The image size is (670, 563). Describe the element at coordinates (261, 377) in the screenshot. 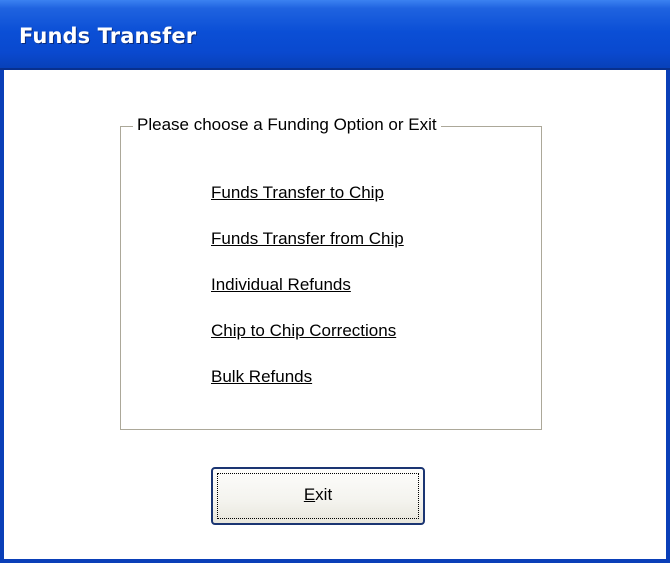

I see `option-bulk-refunds: Bulk Refunds` at that location.